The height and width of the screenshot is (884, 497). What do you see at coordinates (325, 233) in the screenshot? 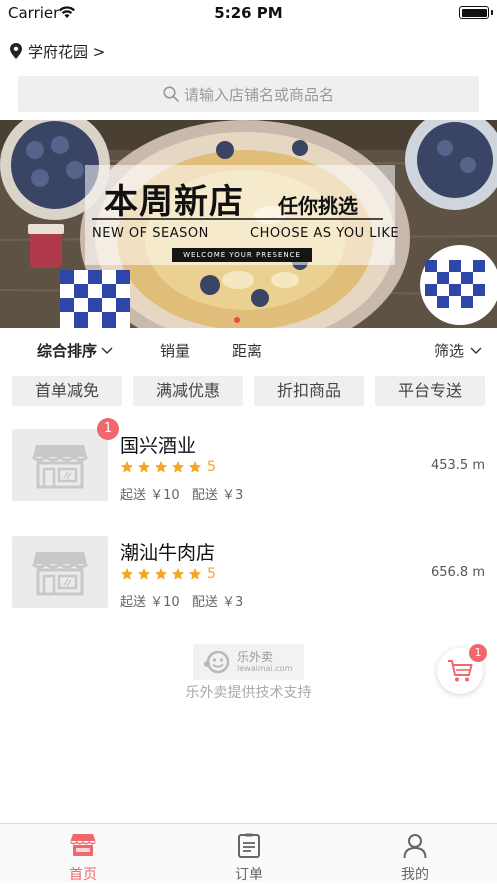
I see `banner-english-right: CHOOSE AS YOU LIKE` at bounding box center [325, 233].